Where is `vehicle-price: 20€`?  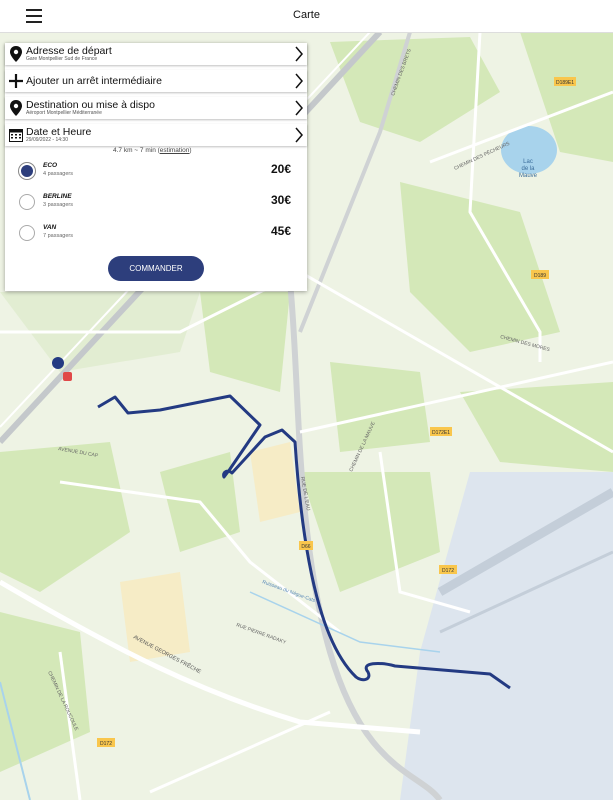
vehicle-price: 20€ is located at coordinates (280, 169).